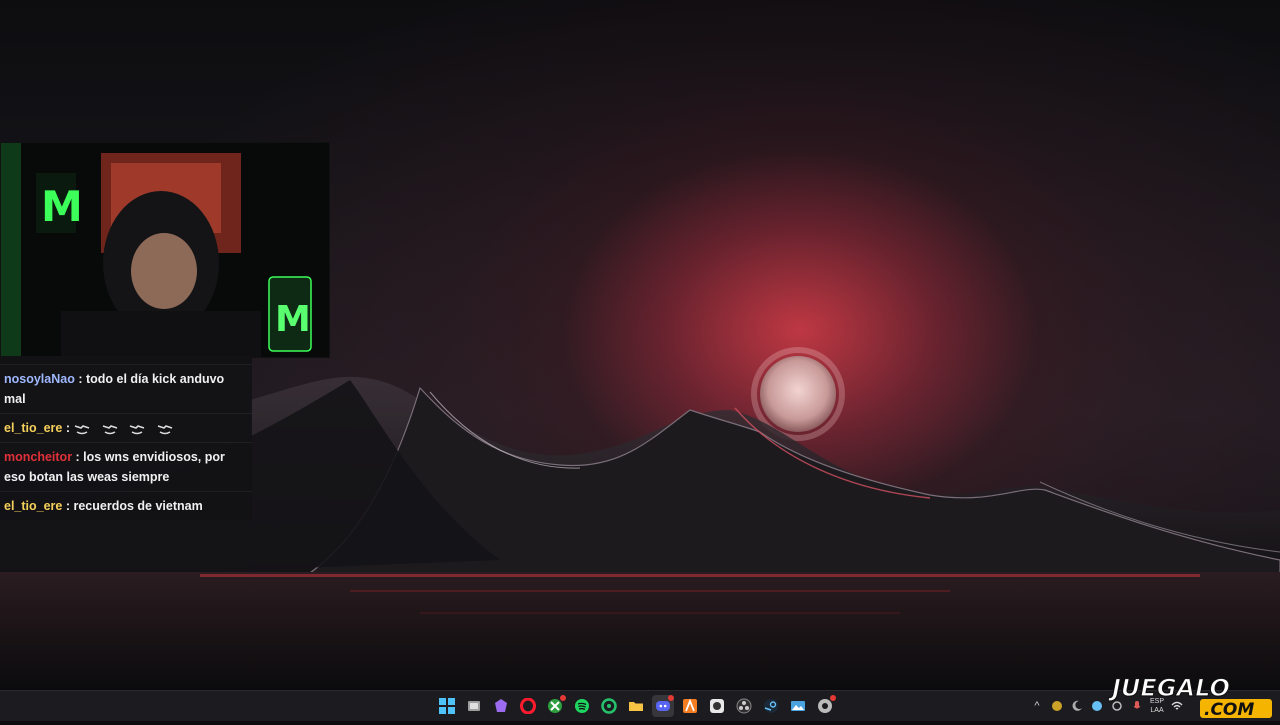 This screenshot has height=725, width=1280. I want to click on file-manager-icon, so click(474, 706).